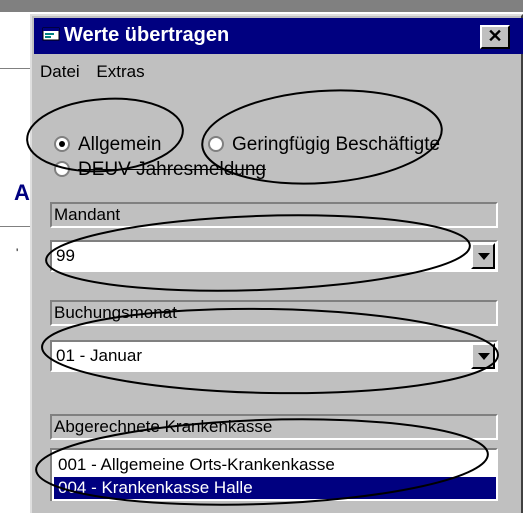 This screenshot has height=513, width=523. I want to click on mandant-dropdown-button, so click(483, 256).